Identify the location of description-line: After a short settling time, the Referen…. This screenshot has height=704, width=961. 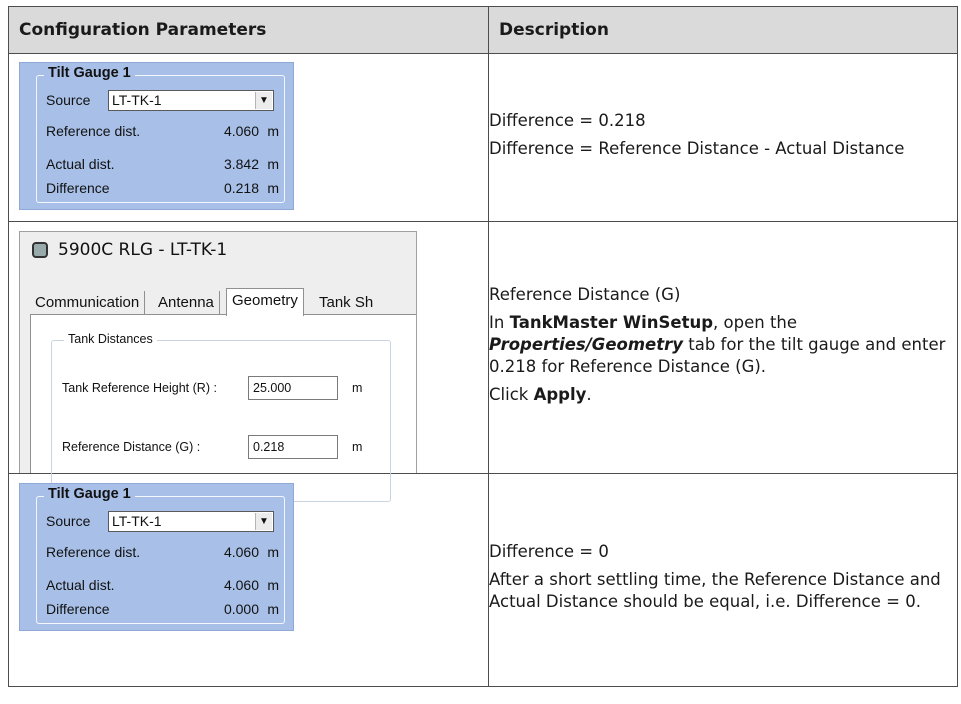
(715, 590).